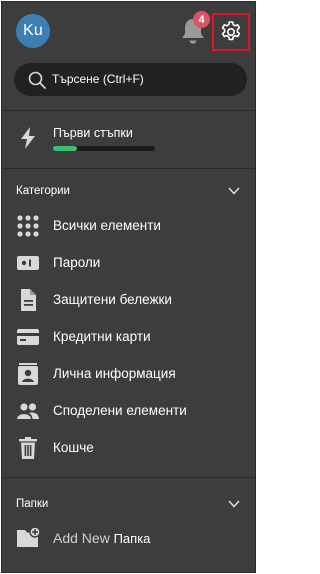 This screenshot has height=574, width=320. I want to click on folders-title: Папки, so click(32, 504).